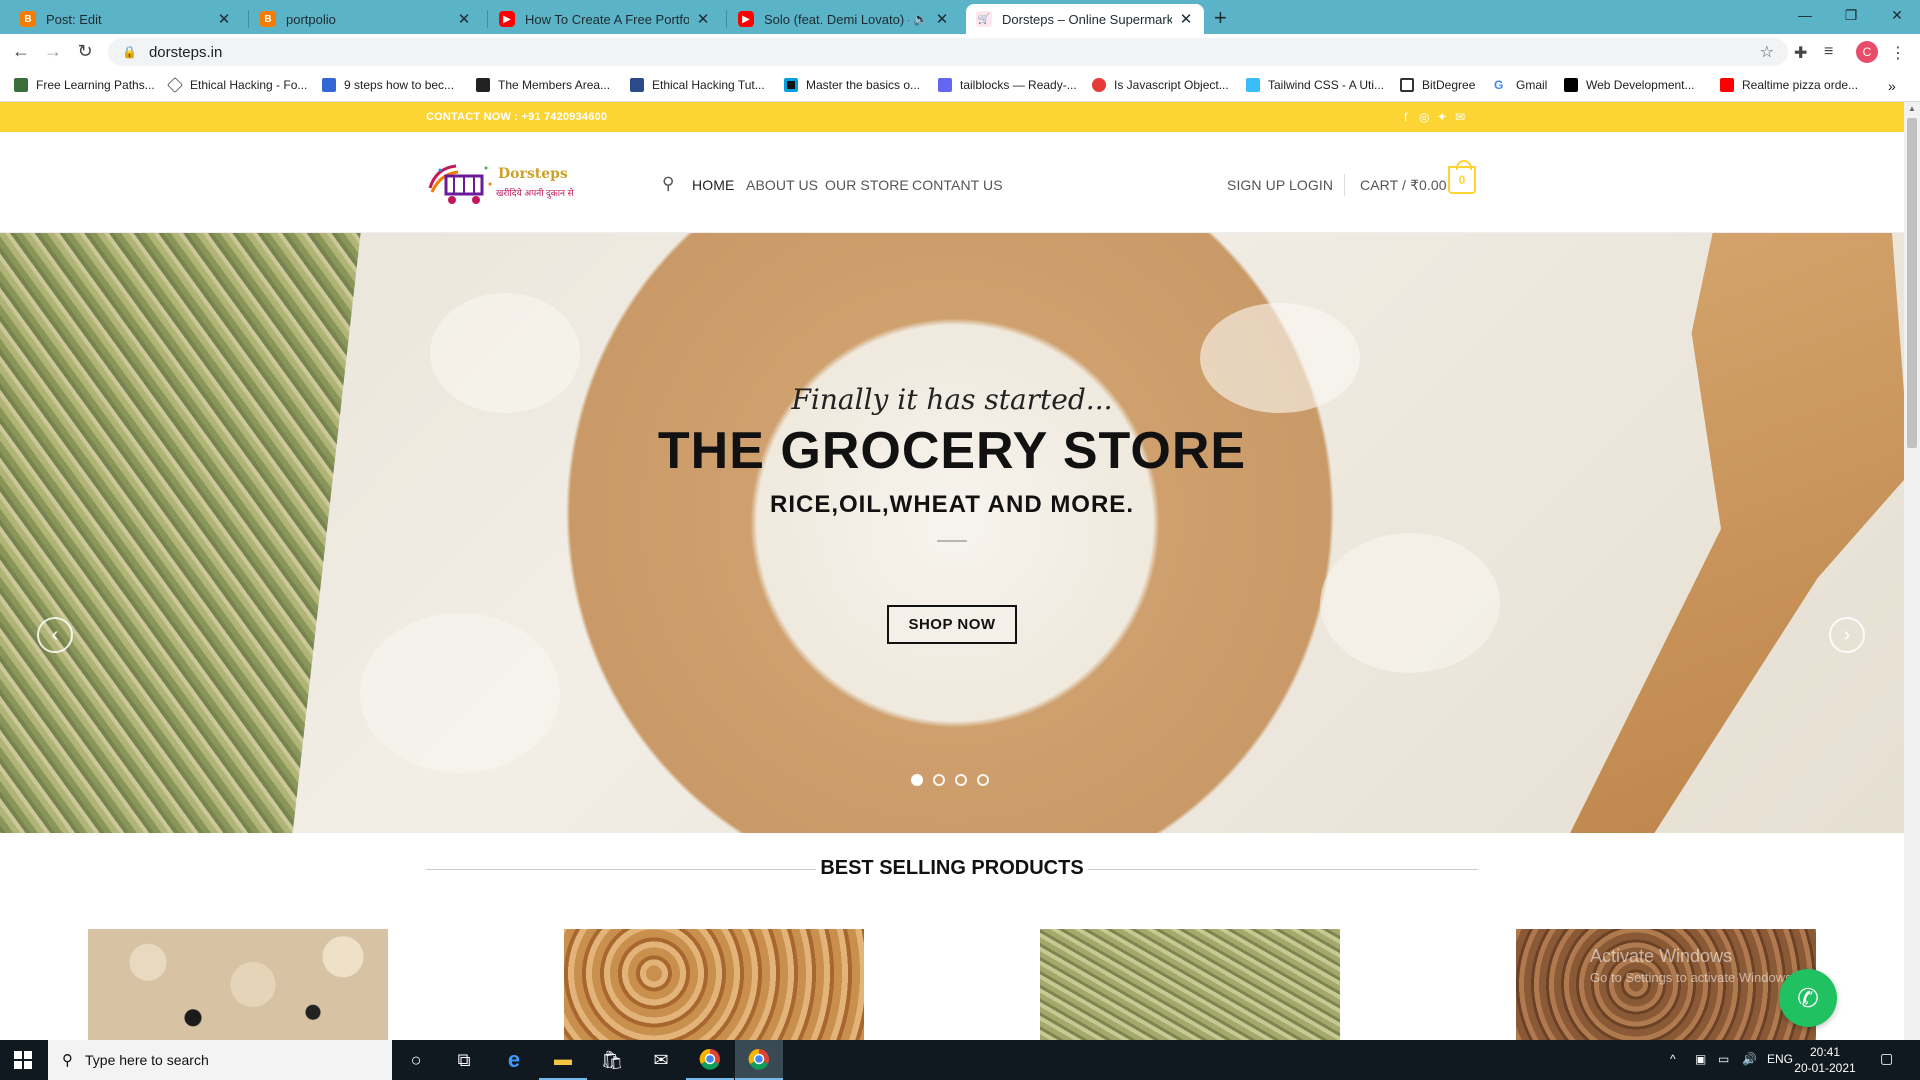  Describe the element at coordinates (21, 51) in the screenshot. I see `back-icon: ←` at that location.